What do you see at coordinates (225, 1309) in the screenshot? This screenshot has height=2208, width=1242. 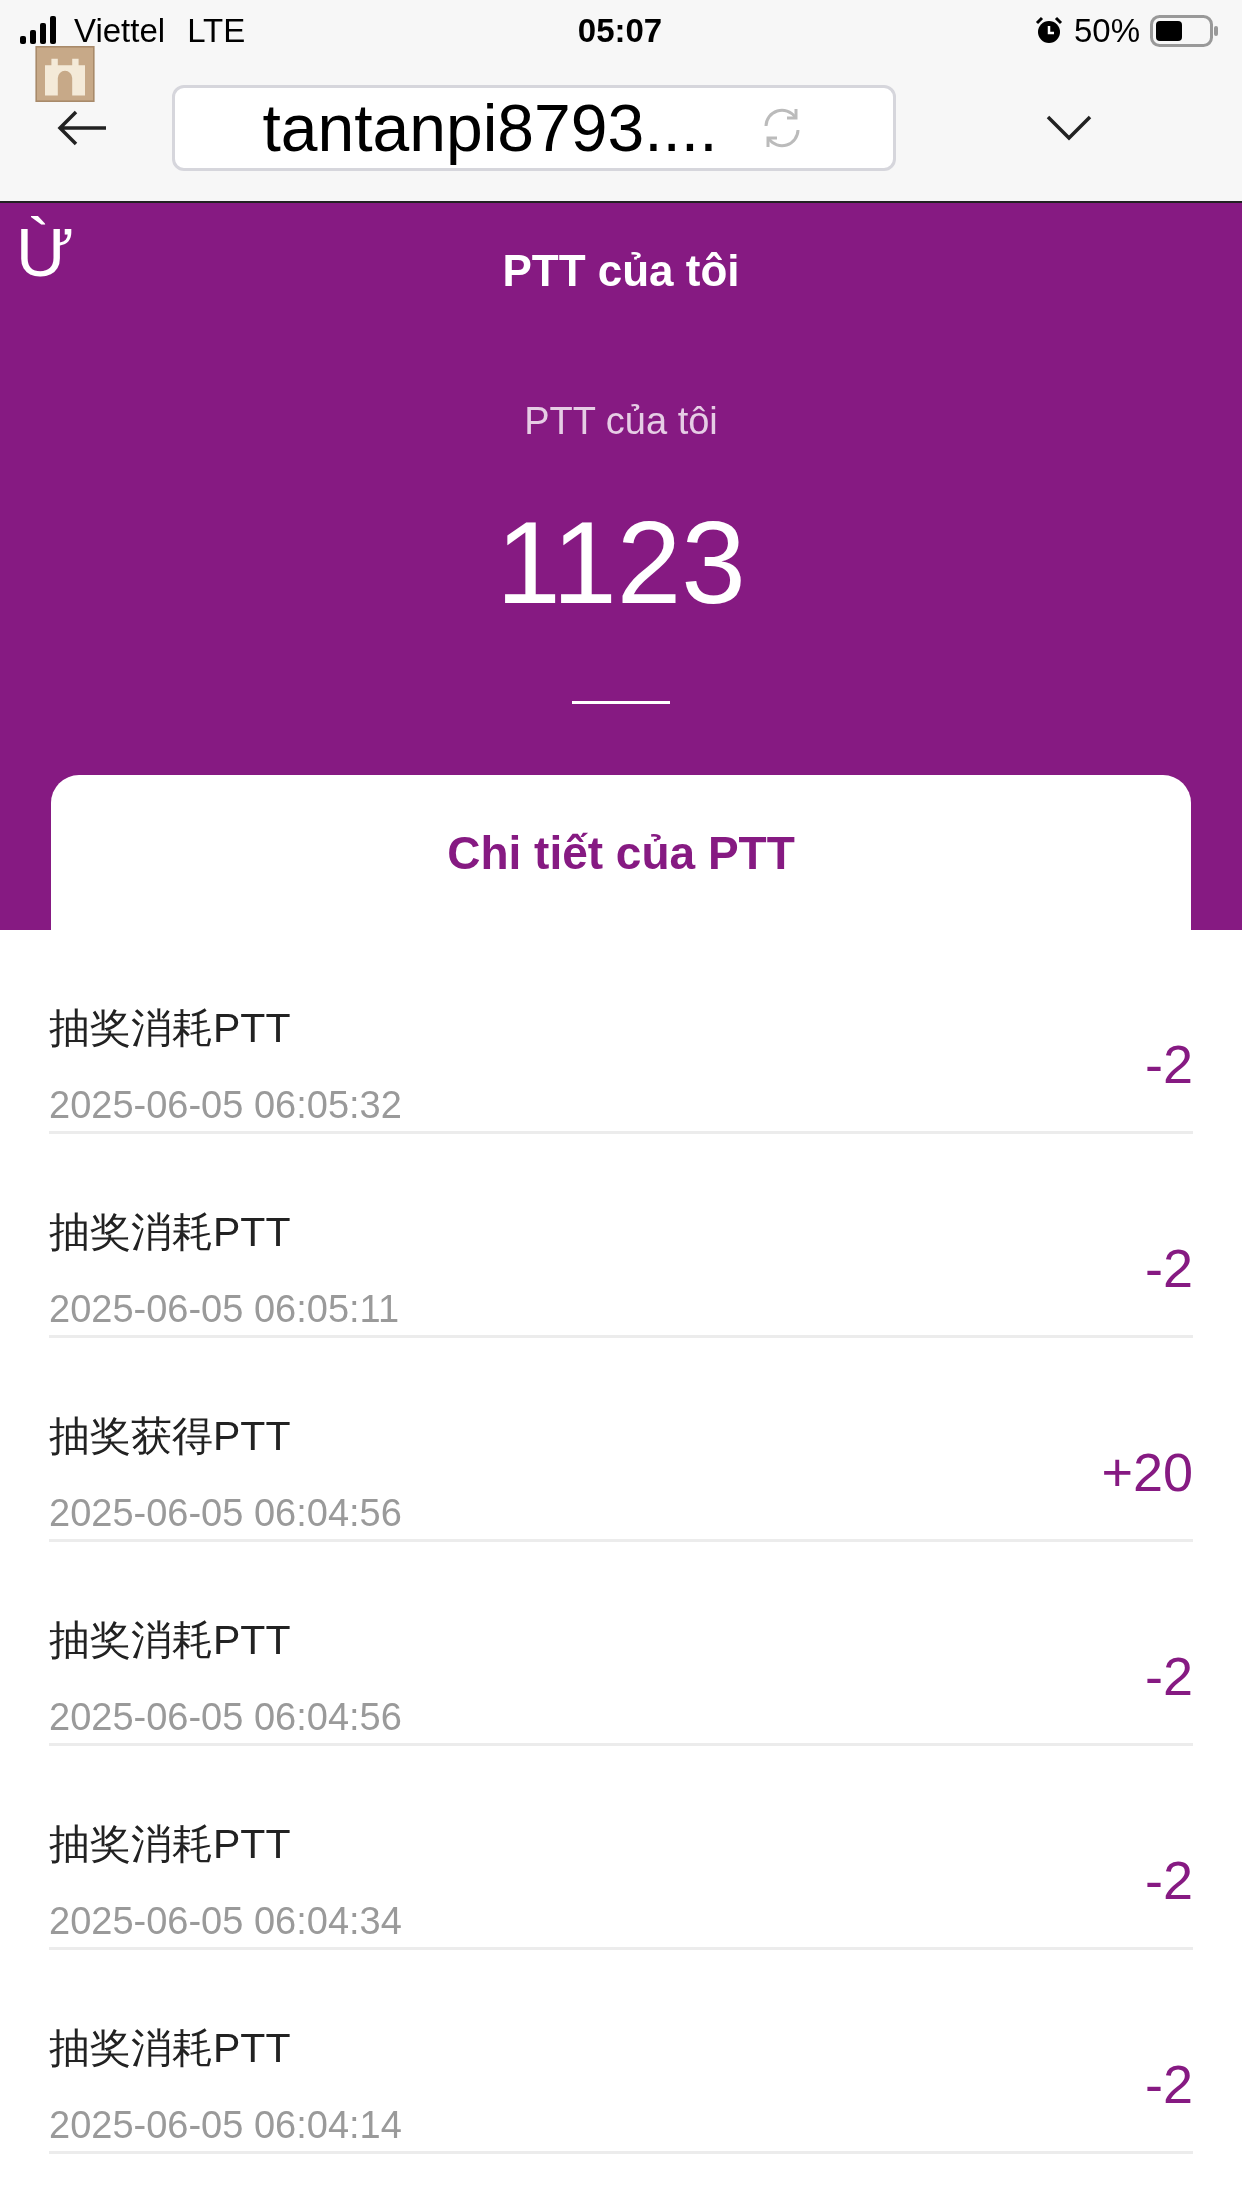 I see `record-time: 2025-06-05 06:05:11` at bounding box center [225, 1309].